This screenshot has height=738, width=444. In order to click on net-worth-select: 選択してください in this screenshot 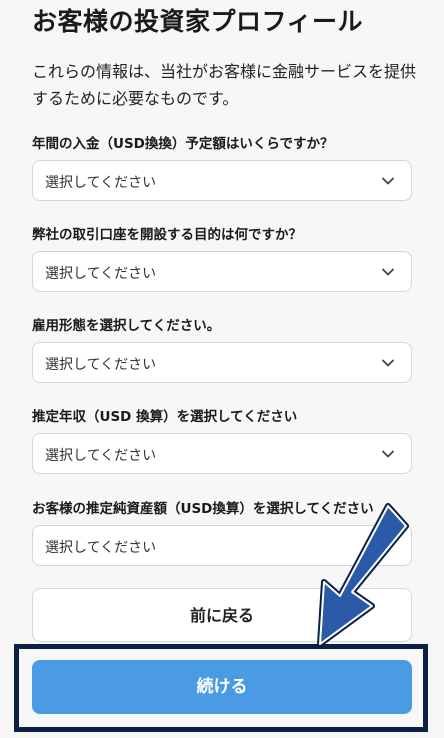, I will do `click(222, 545)`.